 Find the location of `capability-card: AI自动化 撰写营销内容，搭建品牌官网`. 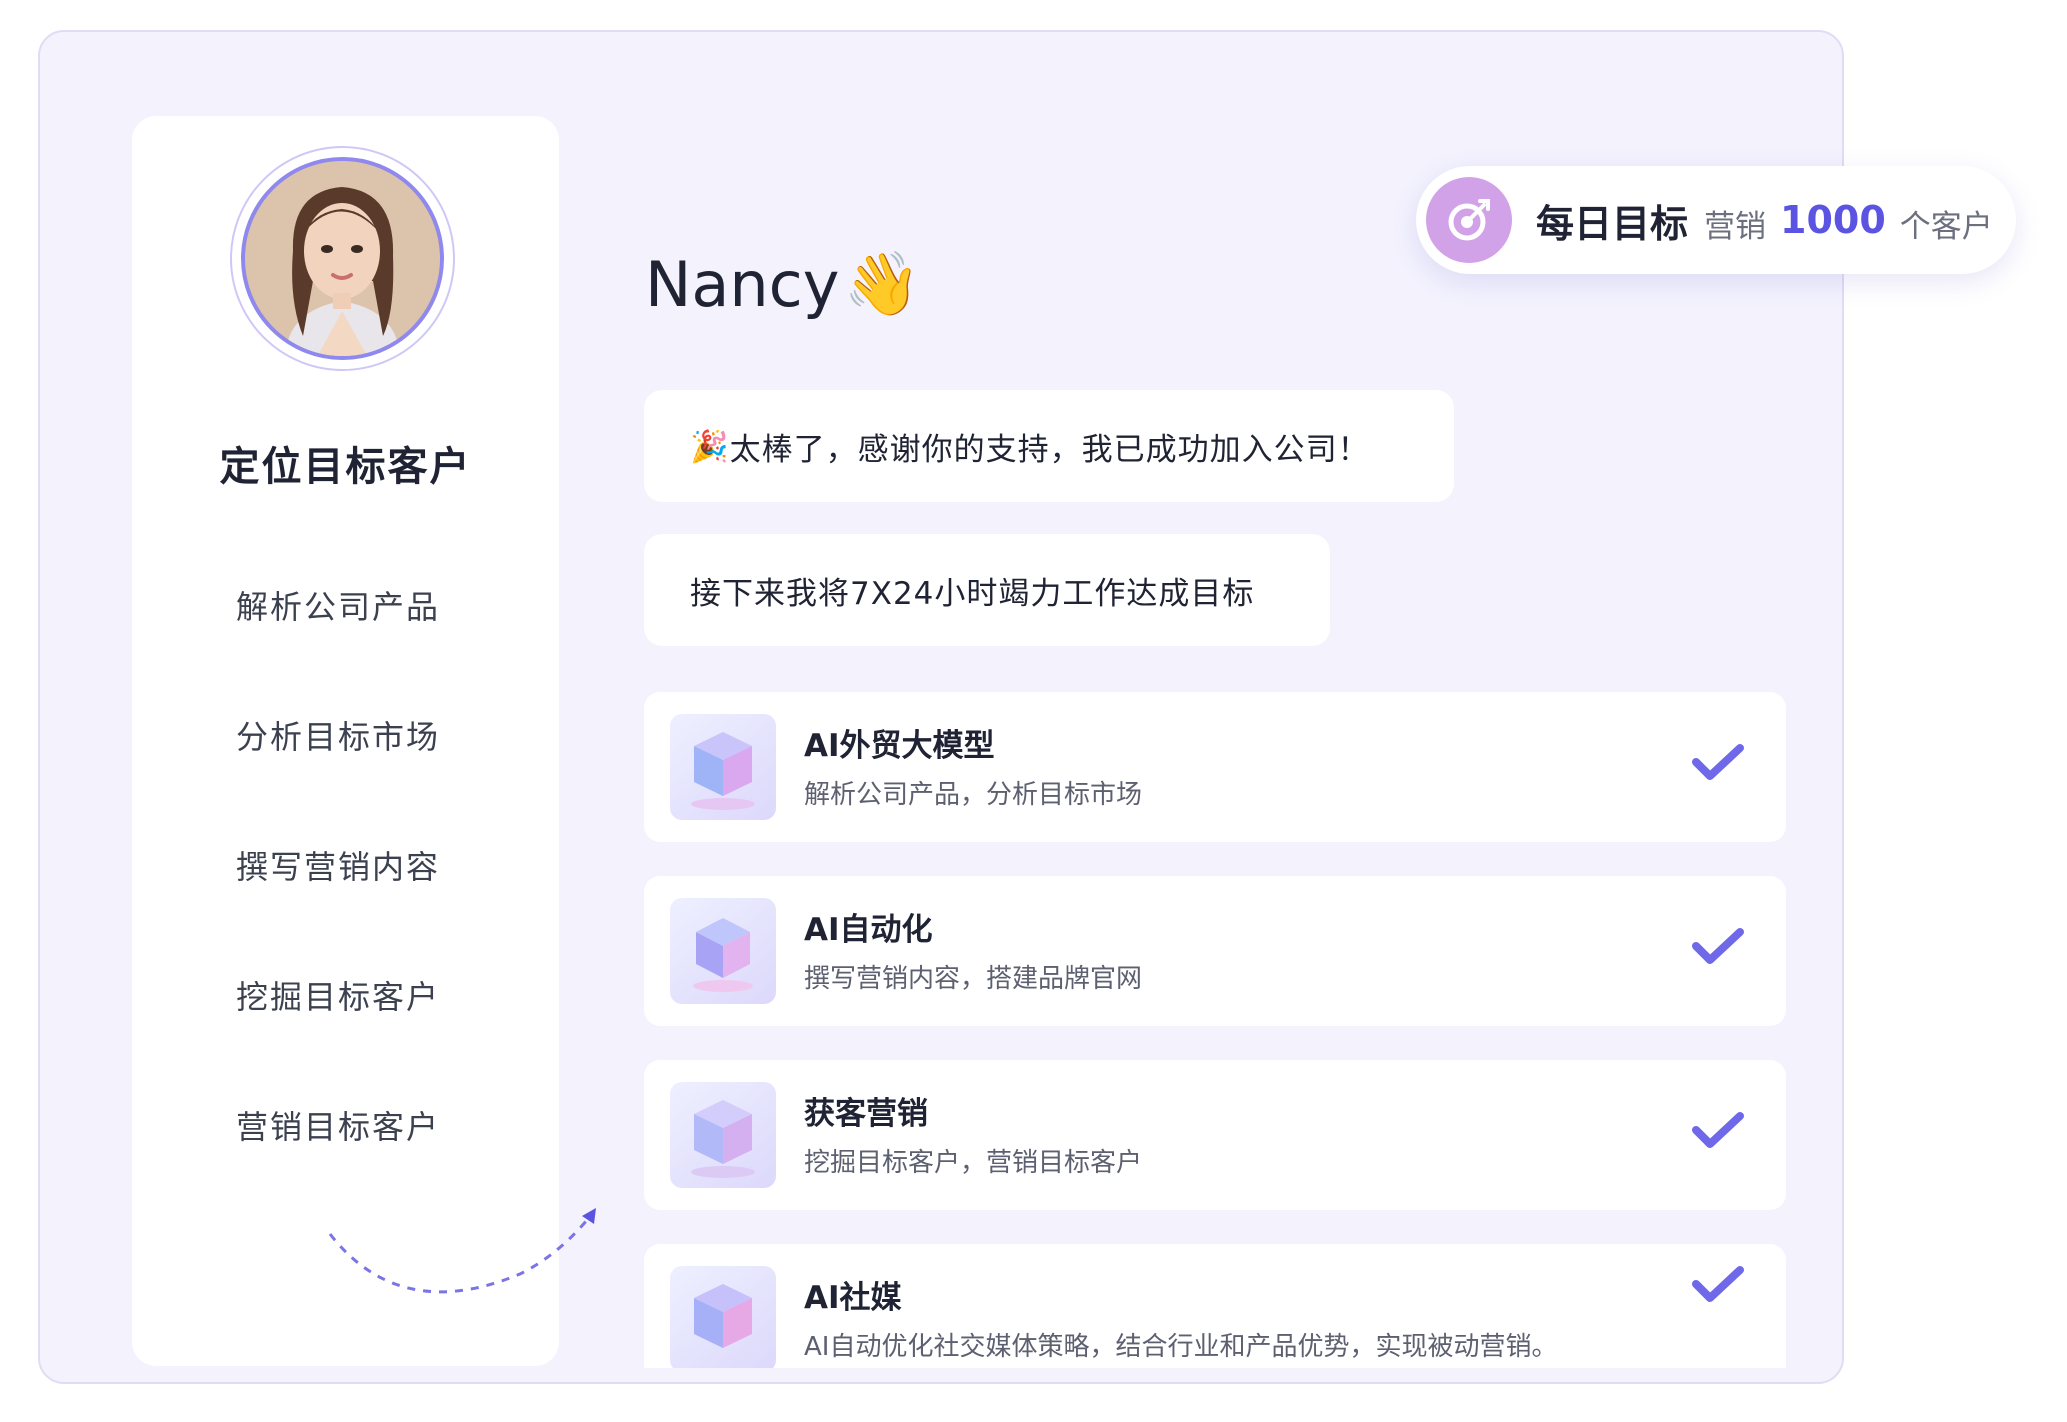

capability-card: AI自动化 撰写营销内容，搭建品牌官网 is located at coordinates (1215, 951).